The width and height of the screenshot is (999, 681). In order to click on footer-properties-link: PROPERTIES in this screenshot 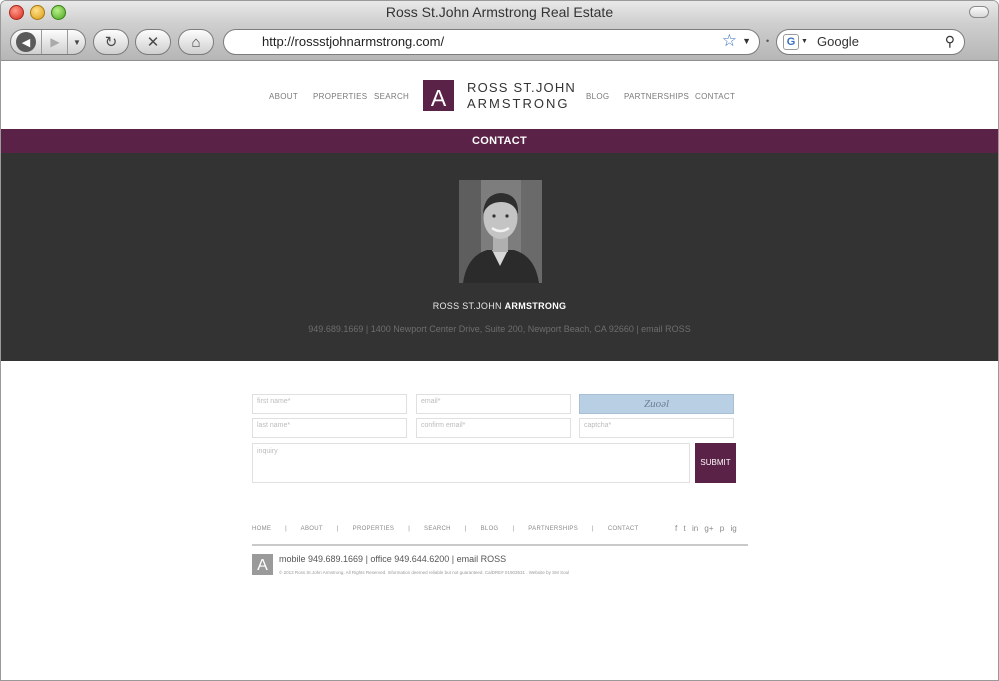, I will do `click(374, 529)`.